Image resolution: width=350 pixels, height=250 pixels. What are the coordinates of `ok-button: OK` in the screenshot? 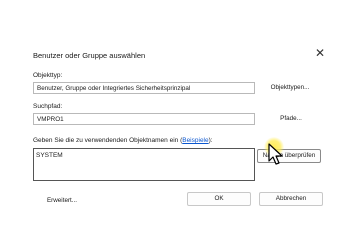 It's located at (219, 199).